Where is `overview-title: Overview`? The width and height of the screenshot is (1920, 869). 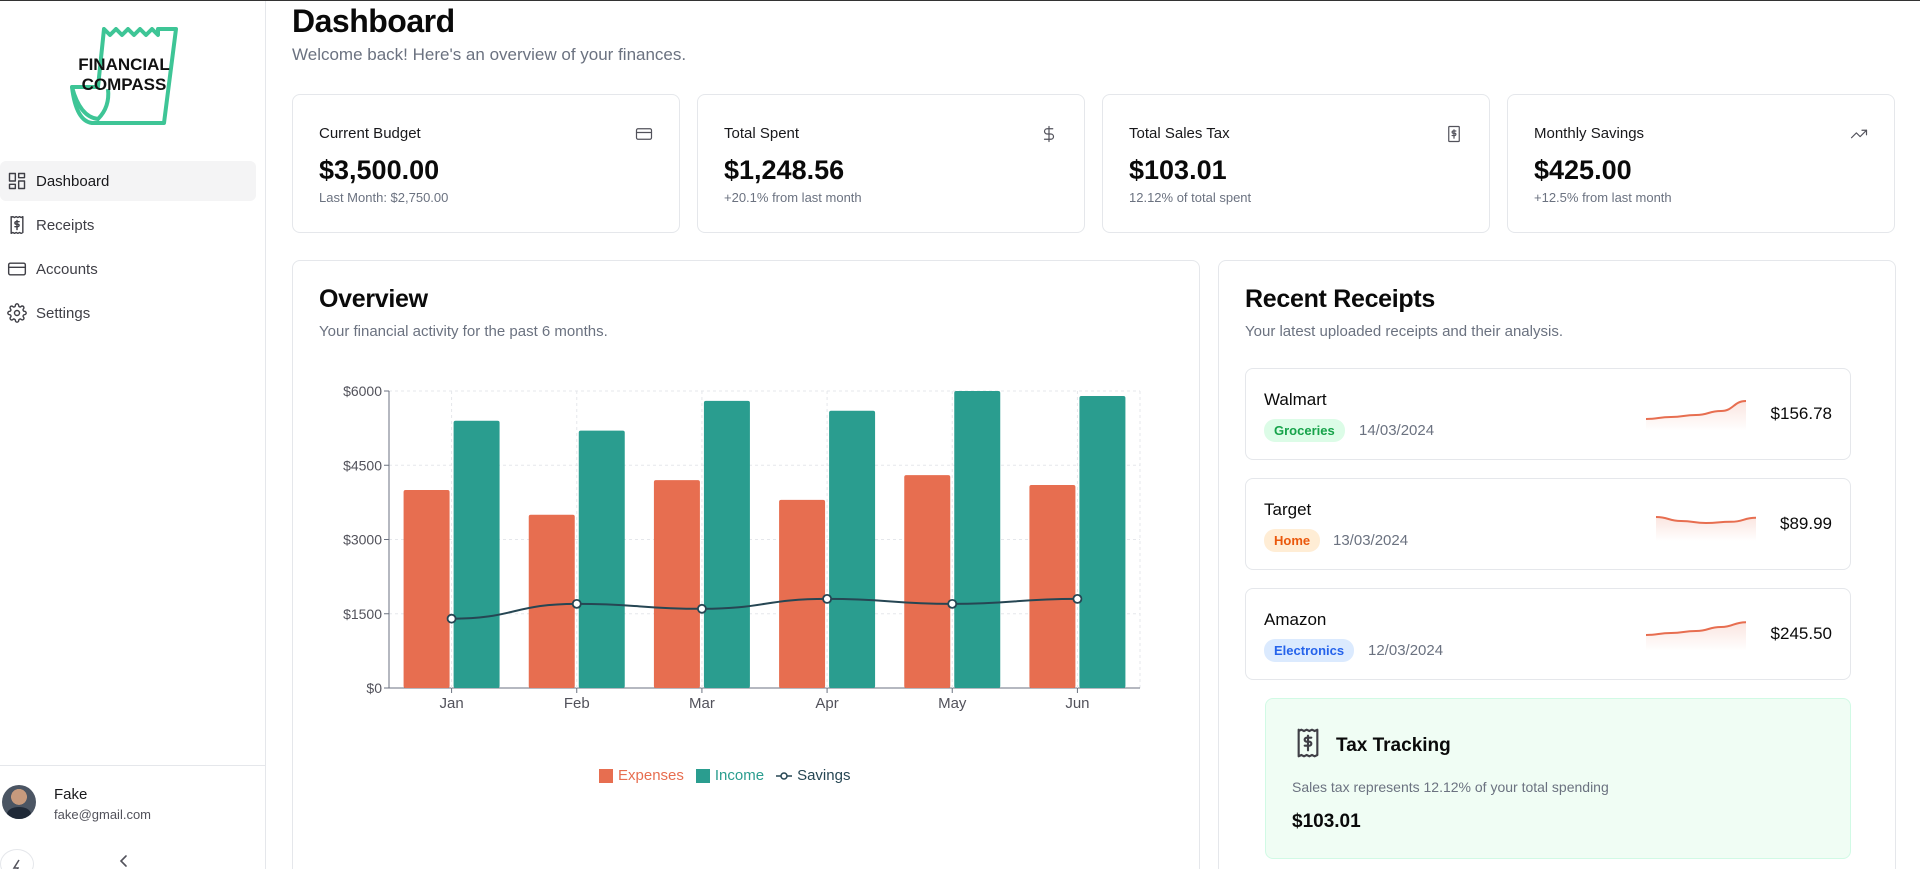 overview-title: Overview is located at coordinates (373, 299).